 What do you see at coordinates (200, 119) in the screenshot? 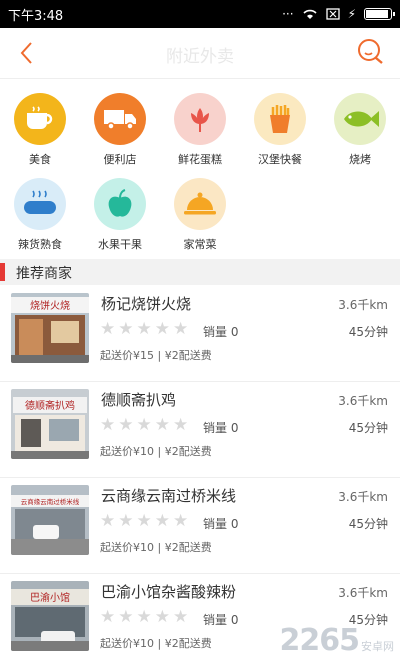
I see `lotus-flower-icon` at bounding box center [200, 119].